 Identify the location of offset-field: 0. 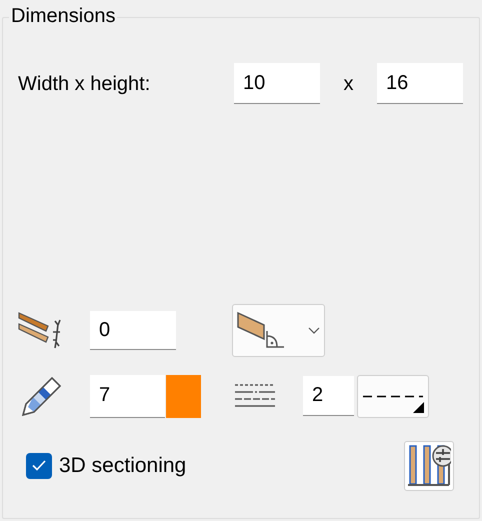
(133, 330).